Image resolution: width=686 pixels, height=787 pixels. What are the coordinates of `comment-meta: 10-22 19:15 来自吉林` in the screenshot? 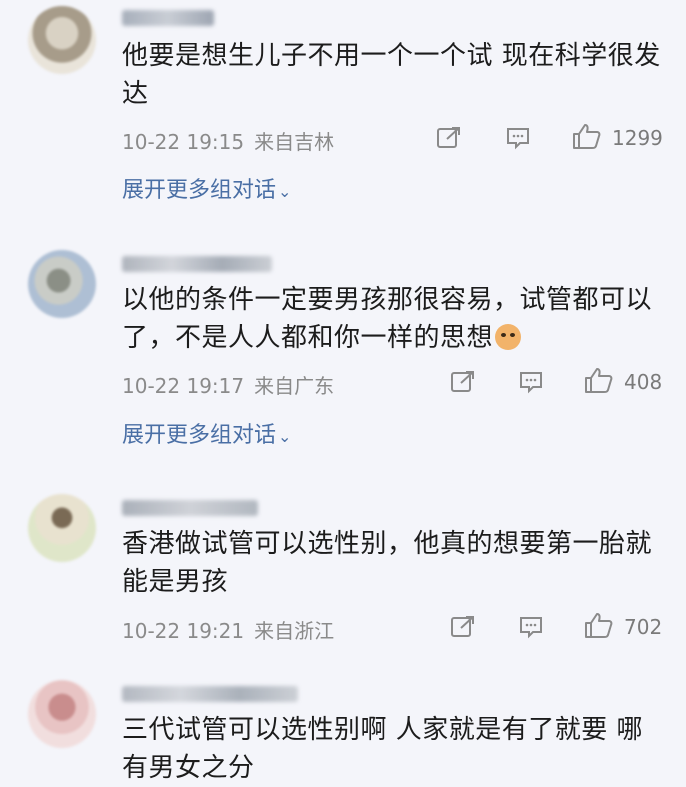 It's located at (228, 140).